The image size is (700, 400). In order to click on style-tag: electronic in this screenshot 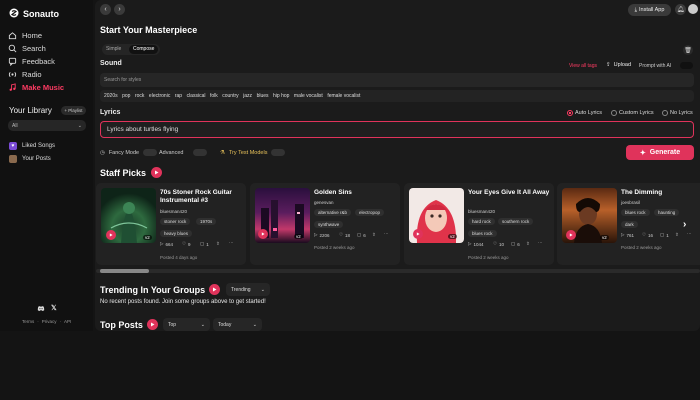, I will do `click(159, 96)`.